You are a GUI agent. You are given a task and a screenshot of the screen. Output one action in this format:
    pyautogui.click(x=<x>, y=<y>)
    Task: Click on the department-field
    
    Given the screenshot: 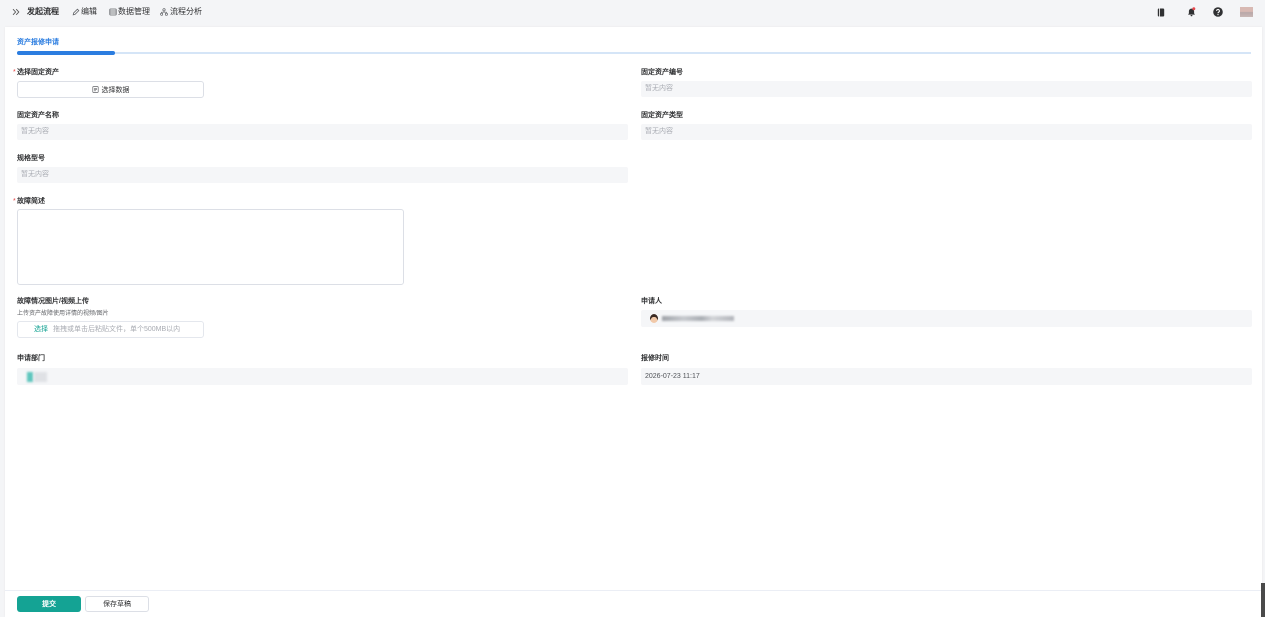 What is the action you would take?
    pyautogui.click(x=322, y=376)
    